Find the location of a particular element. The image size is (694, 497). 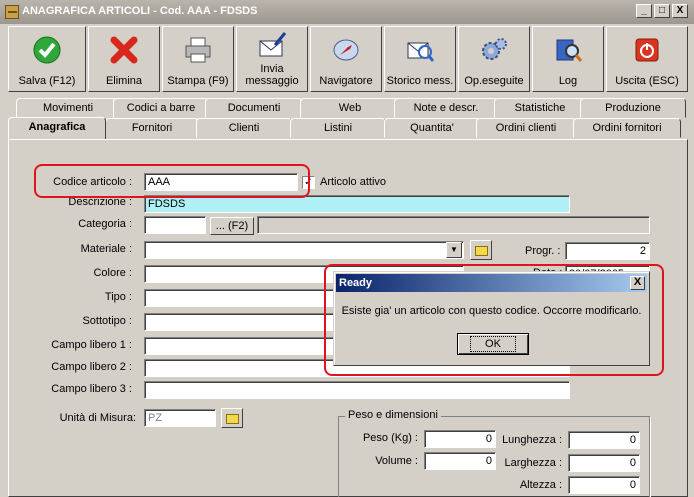

campo-libero-2-label: Campo libero 2 : is located at coordinates (91, 367).